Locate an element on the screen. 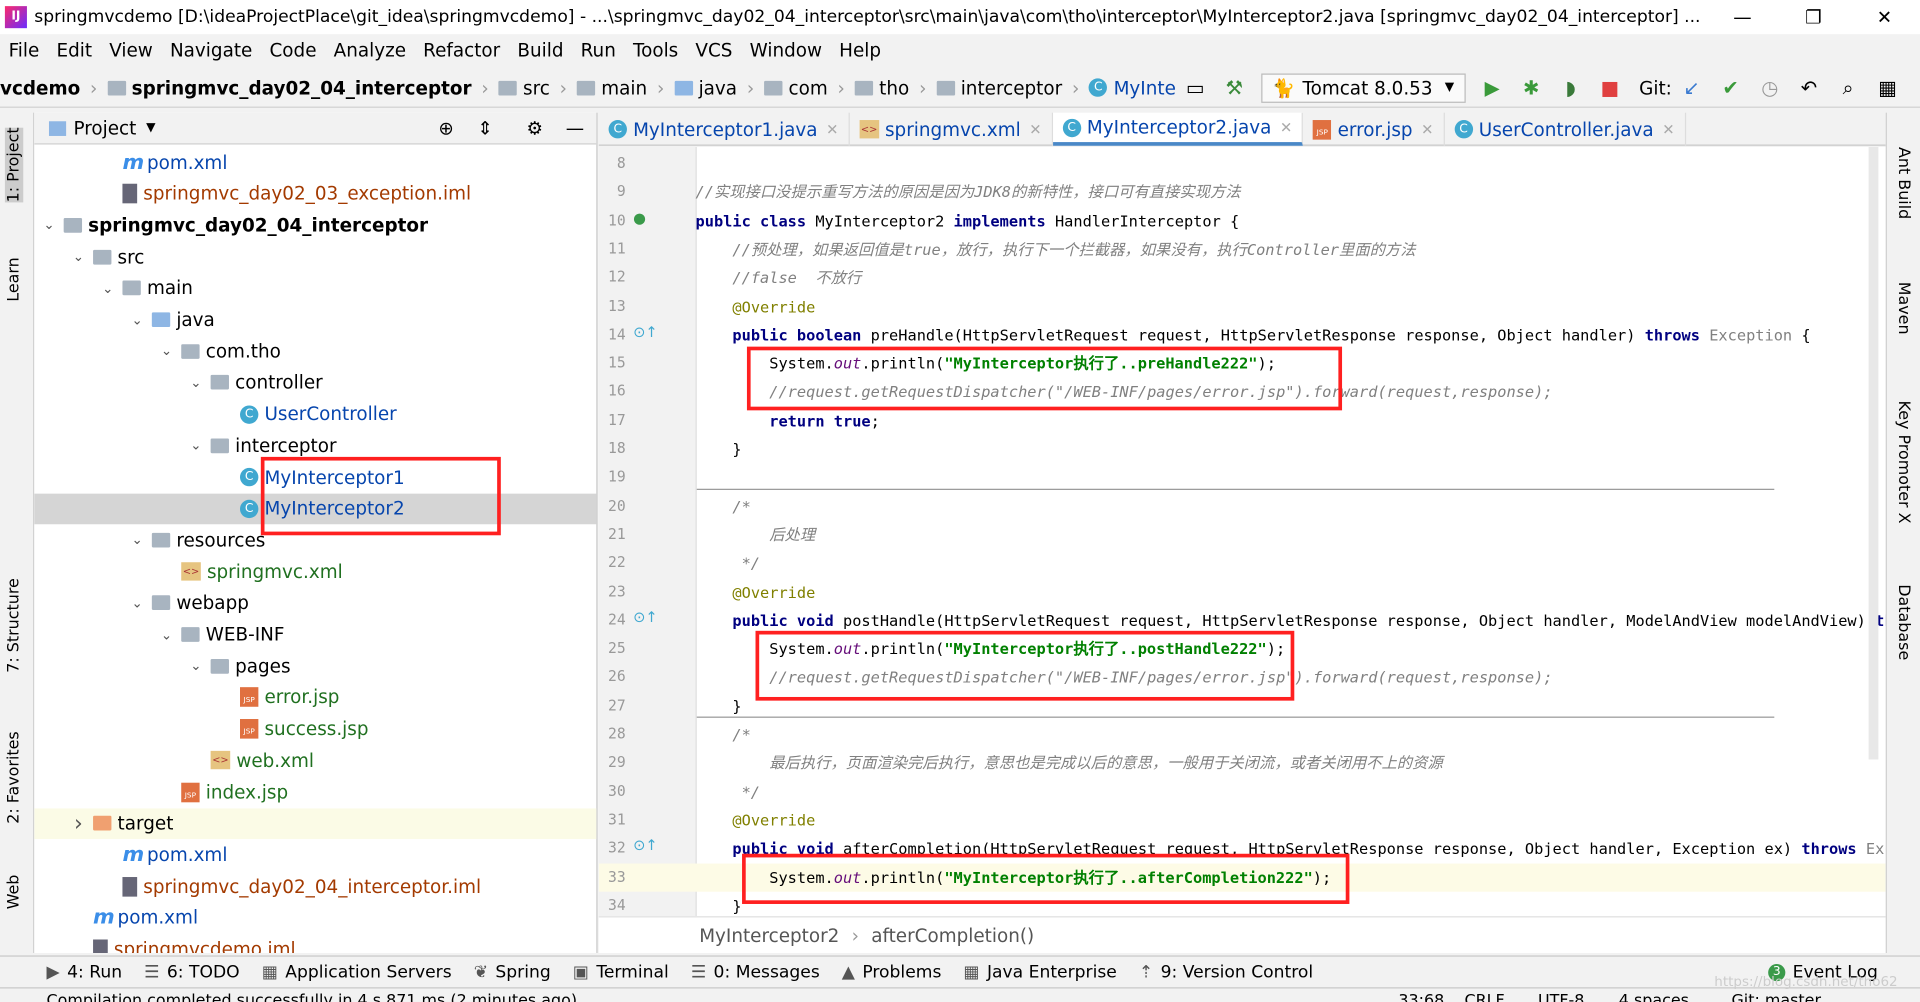  breadcrumb-class: MyInterceptor2 is located at coordinates (769, 935).